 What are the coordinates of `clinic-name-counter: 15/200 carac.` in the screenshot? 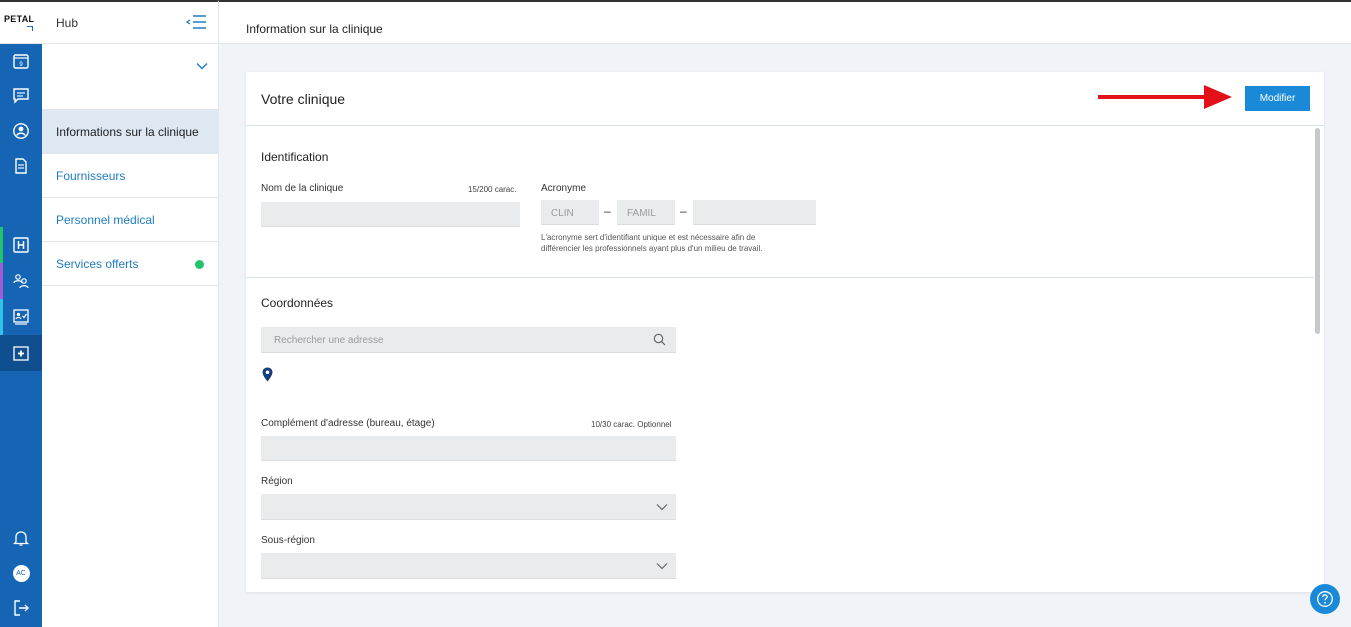 It's located at (492, 189).